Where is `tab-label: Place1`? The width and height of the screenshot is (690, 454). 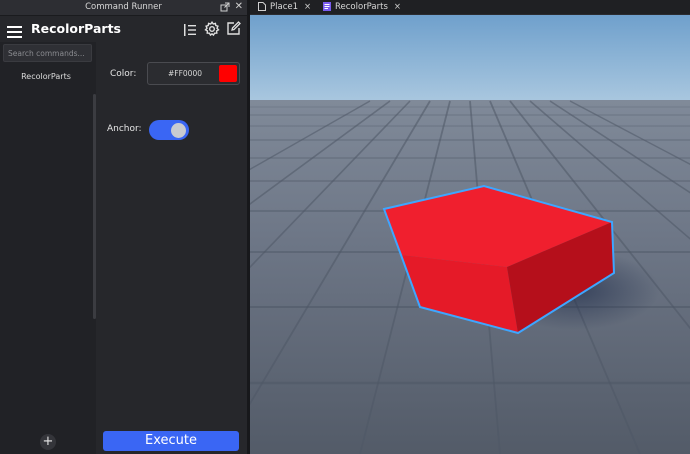
tab-label: Place1 is located at coordinates (284, 7).